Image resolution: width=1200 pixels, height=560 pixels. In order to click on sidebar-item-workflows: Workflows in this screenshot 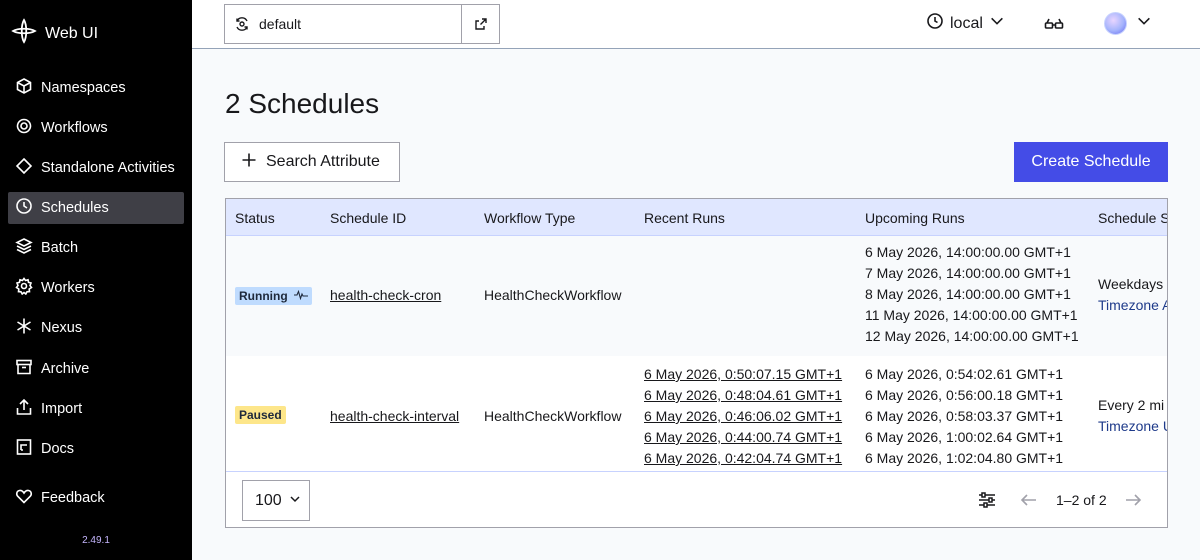, I will do `click(96, 128)`.